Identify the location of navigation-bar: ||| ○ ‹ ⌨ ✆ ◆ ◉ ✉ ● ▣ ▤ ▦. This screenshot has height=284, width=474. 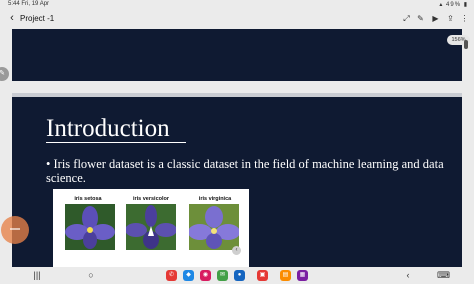
(237, 275).